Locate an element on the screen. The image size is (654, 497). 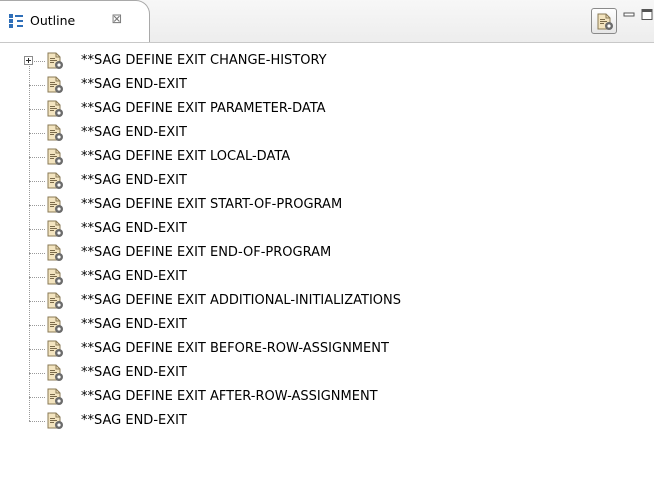
maximize-icon is located at coordinates (647, 15).